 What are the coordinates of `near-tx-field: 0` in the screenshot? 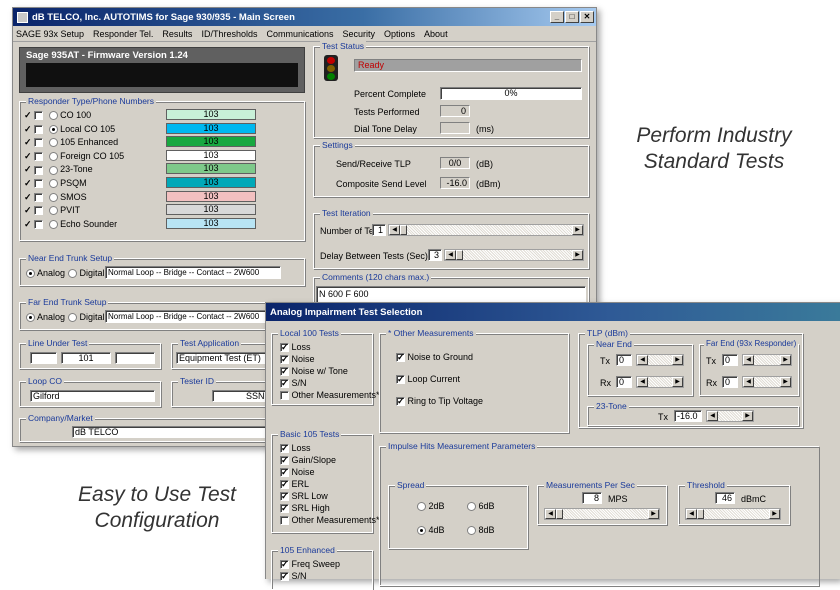 It's located at (624, 360).